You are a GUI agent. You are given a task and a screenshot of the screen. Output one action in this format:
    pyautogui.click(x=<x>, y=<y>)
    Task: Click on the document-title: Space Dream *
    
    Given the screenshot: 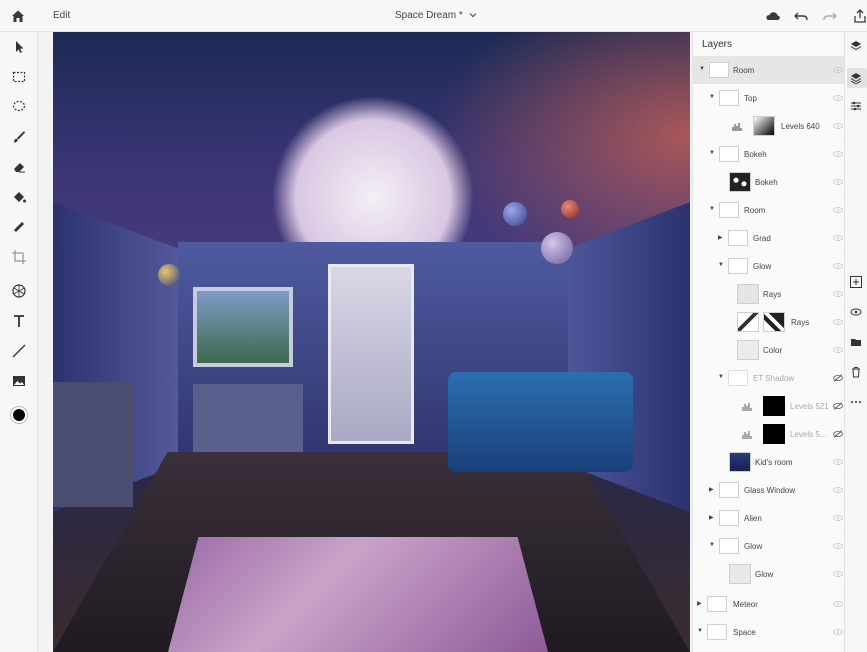 What is the action you would take?
    pyautogui.click(x=436, y=15)
    